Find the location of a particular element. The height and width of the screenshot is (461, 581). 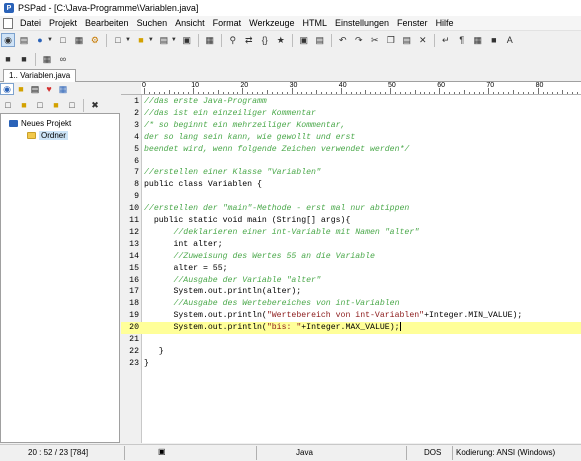

copy-icon: ❐ is located at coordinates (391, 40).